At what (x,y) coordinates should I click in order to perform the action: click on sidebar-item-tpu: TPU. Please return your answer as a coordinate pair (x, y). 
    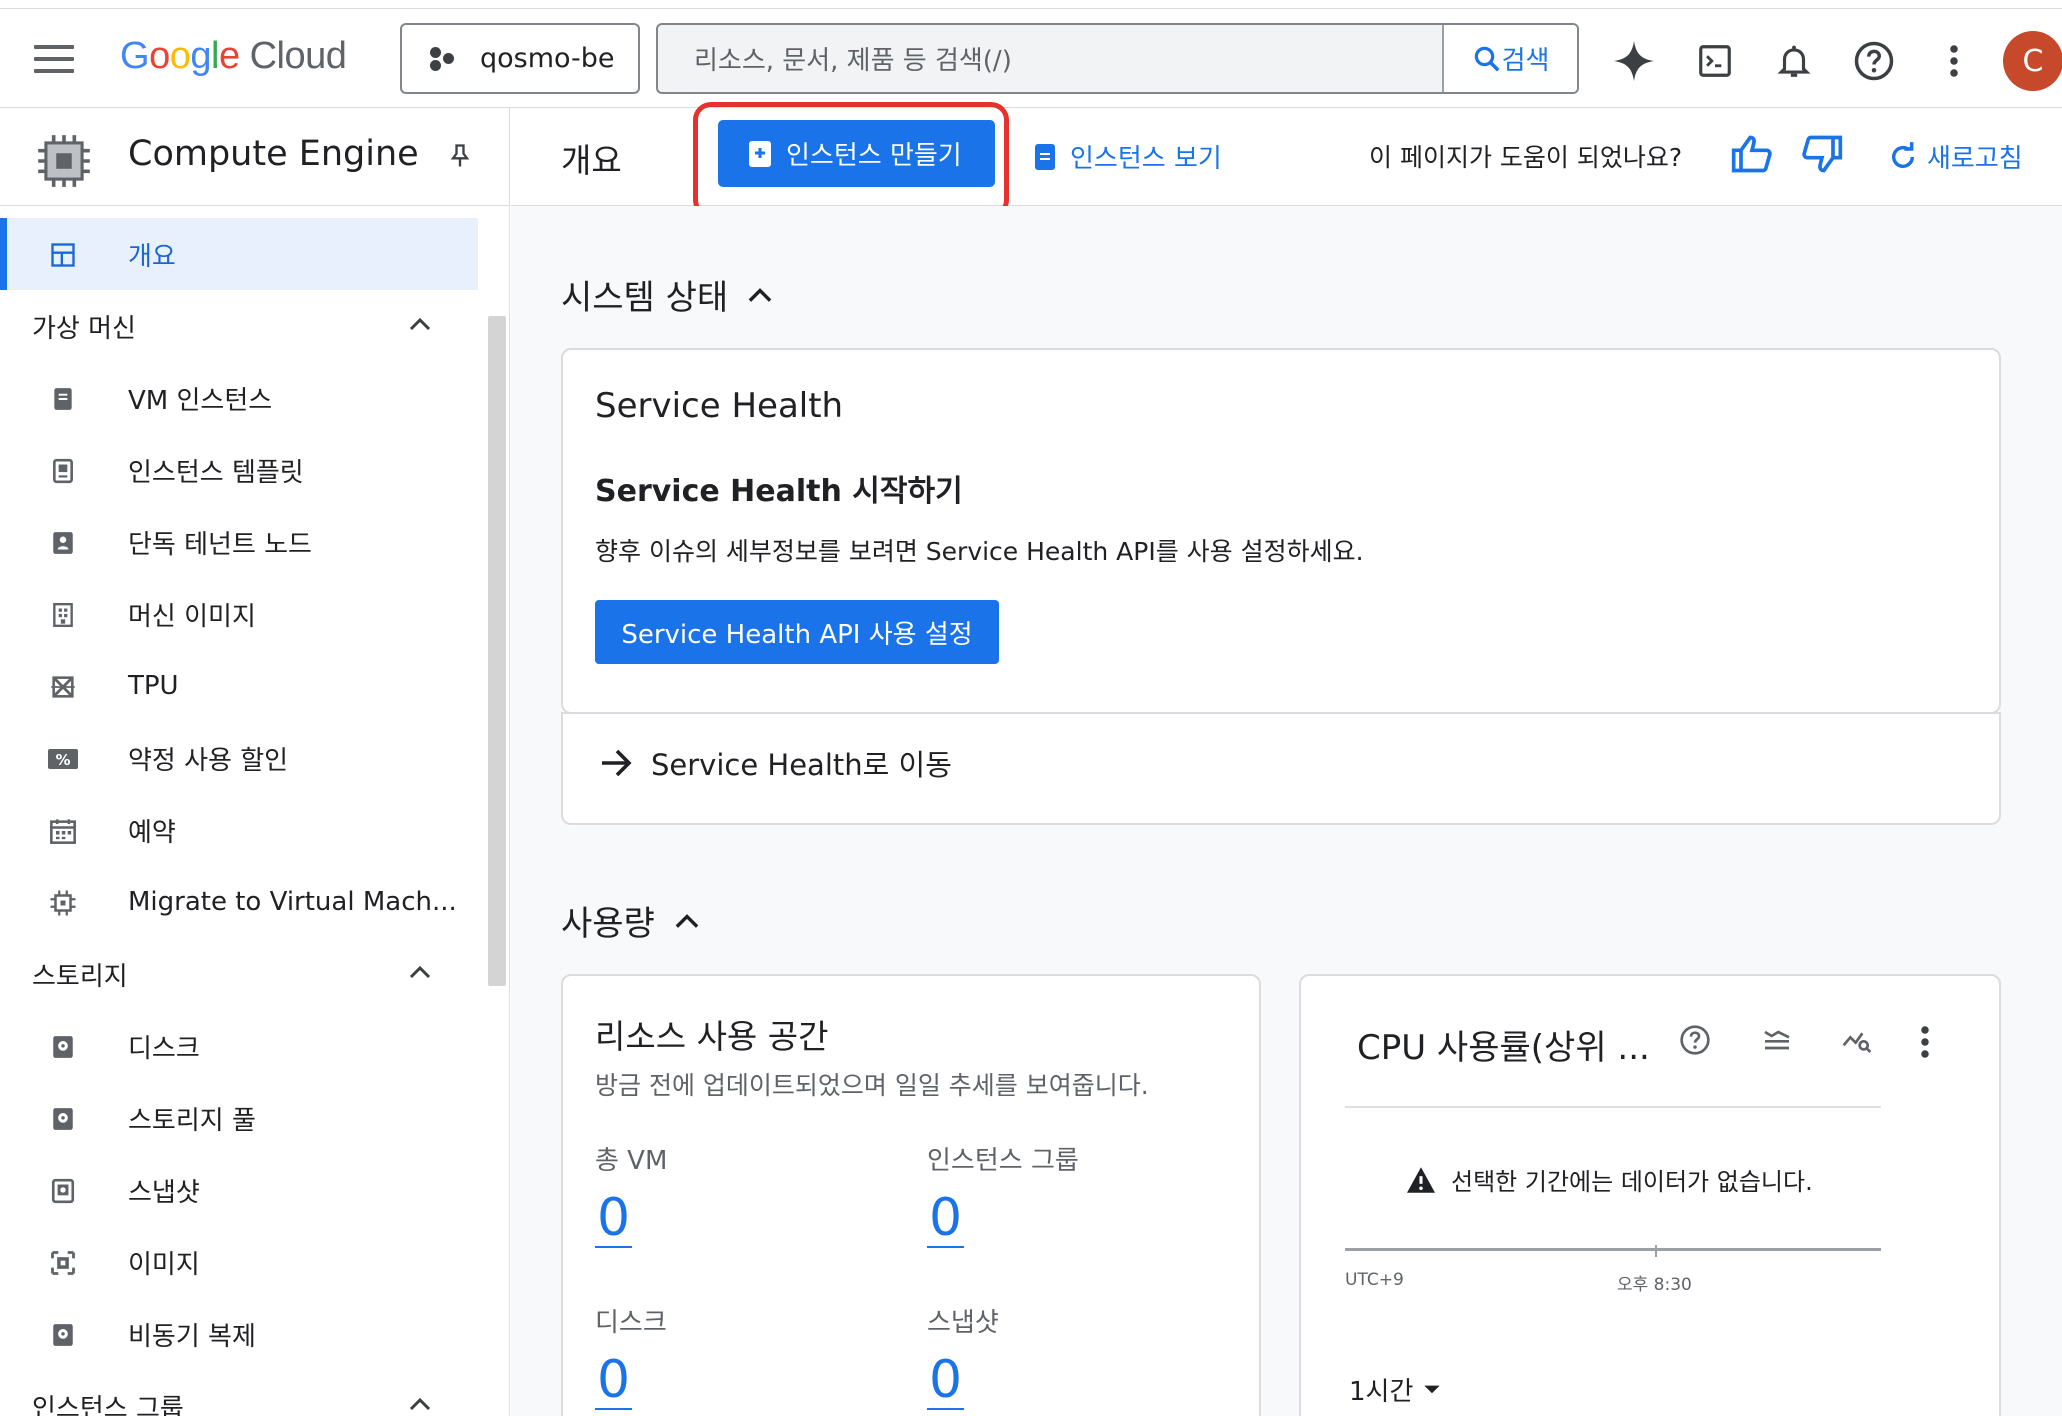
    Looking at the image, I should click on (239, 686).